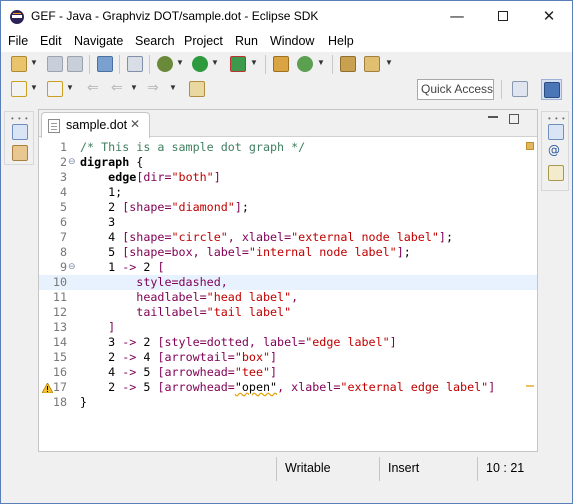  I want to click on menu-search: Search, so click(155, 41).